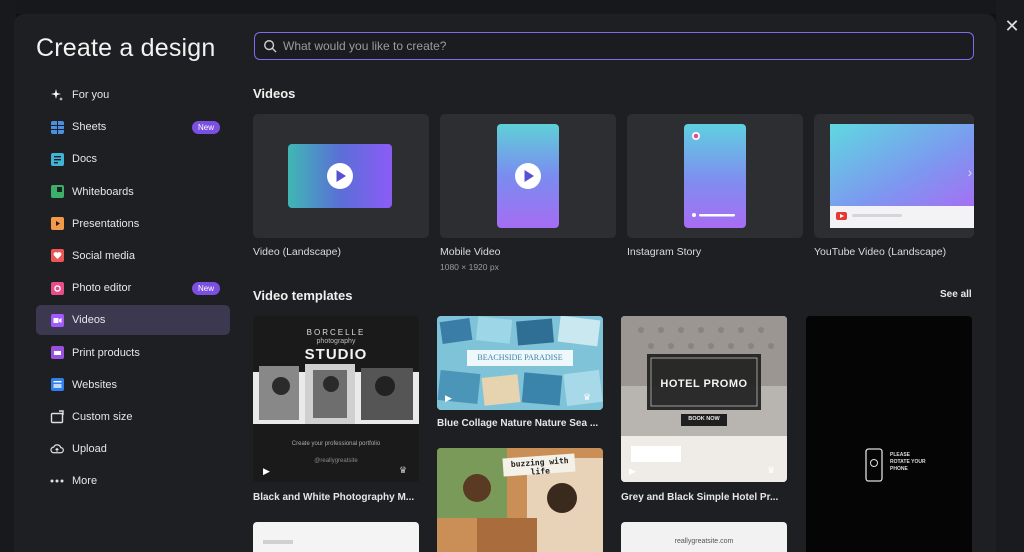  I want to click on sidebar-item-photo-editor: Photo editor New, so click(133, 288).